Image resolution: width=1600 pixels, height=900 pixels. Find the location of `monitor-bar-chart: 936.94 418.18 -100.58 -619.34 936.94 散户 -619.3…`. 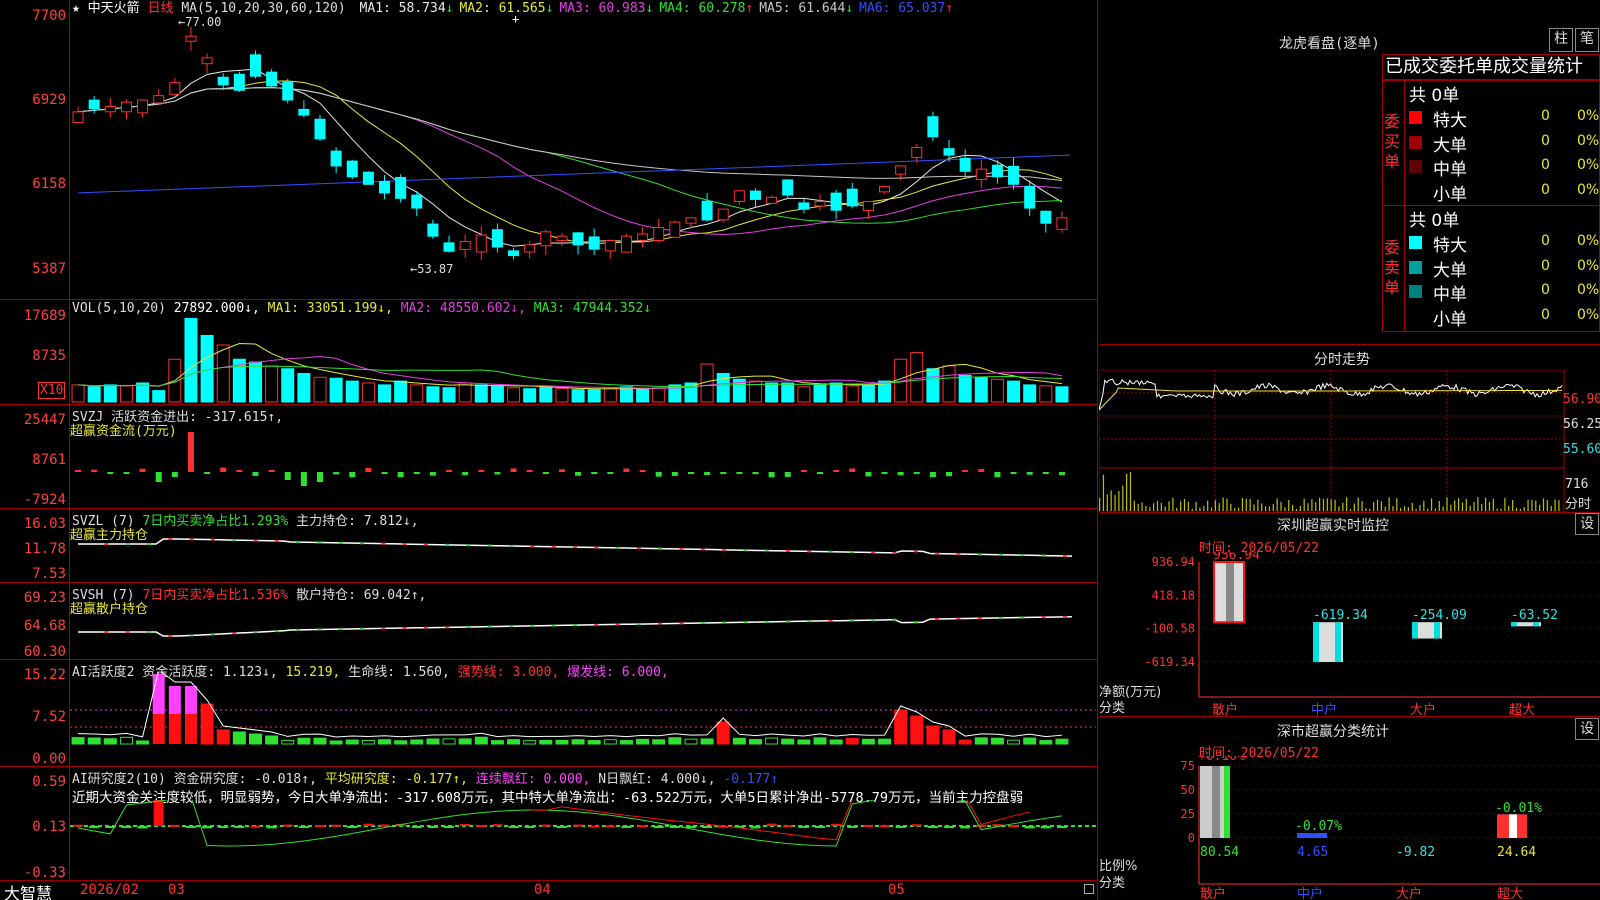

monitor-bar-chart: 936.94 418.18 -100.58 -619.34 936.94 散户 -619.3… is located at coordinates (1349, 634).